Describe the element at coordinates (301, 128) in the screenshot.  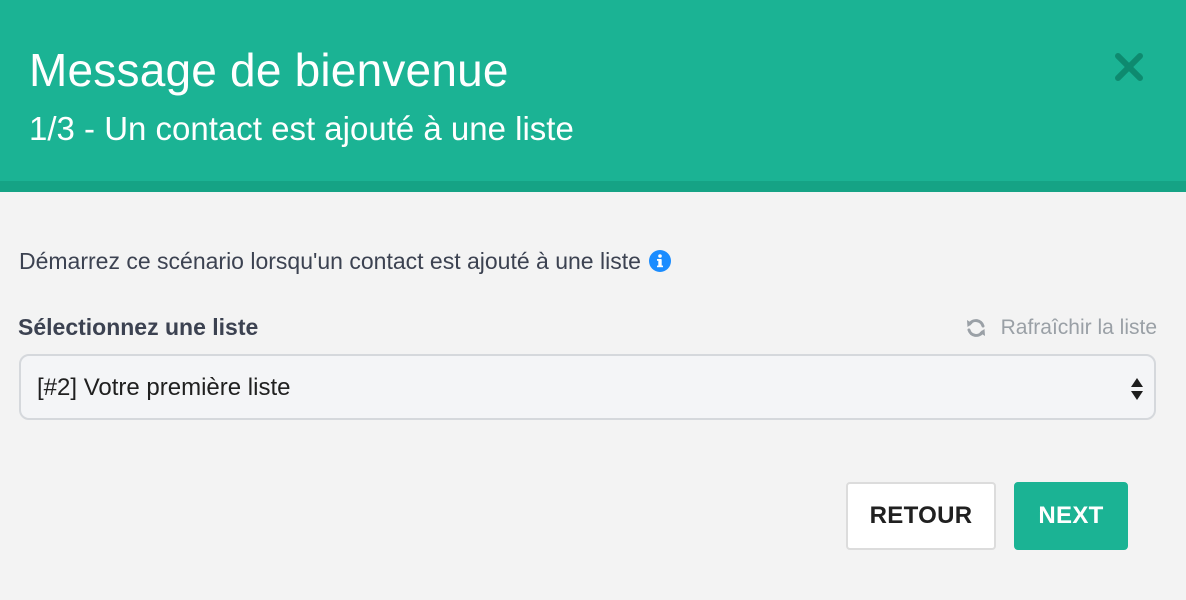
I see `modal-subtitle: 1/3 - Un contact est ajouté à une liste` at that location.